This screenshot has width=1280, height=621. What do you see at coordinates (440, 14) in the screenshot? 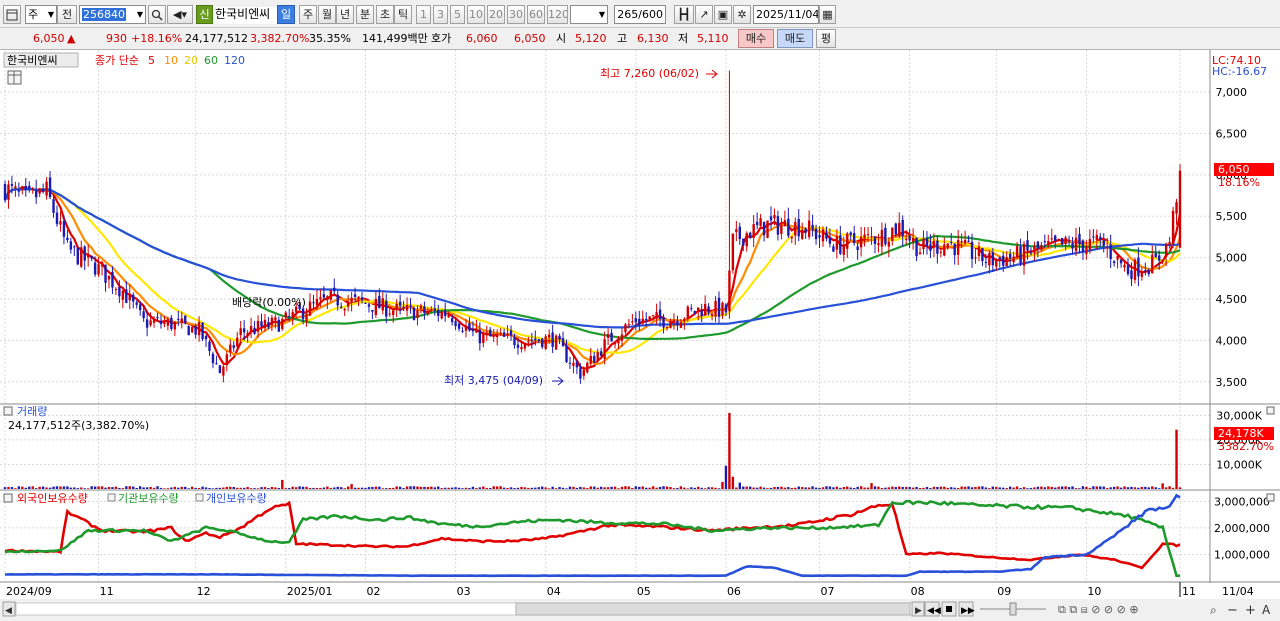
I see `interval-button-3: 3` at bounding box center [440, 14].